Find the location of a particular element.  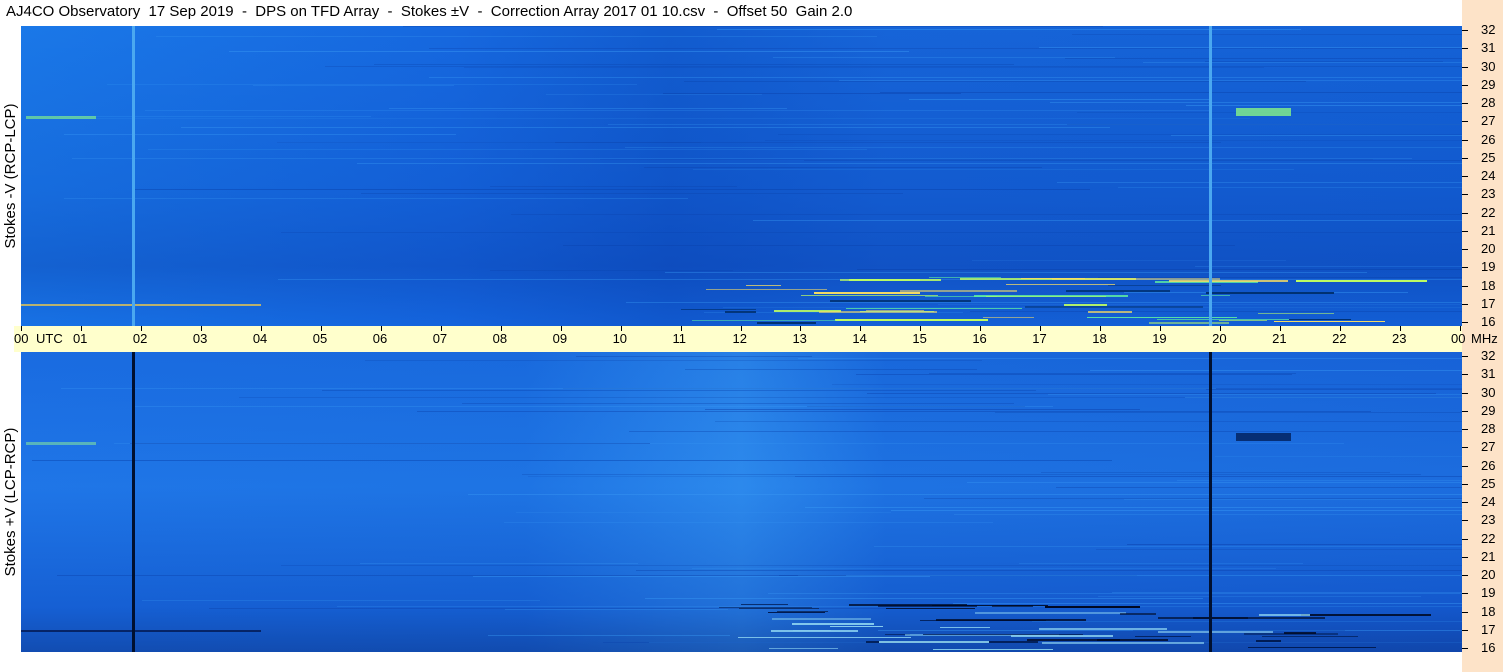

x-tick-label: 07 is located at coordinates (440, 338).